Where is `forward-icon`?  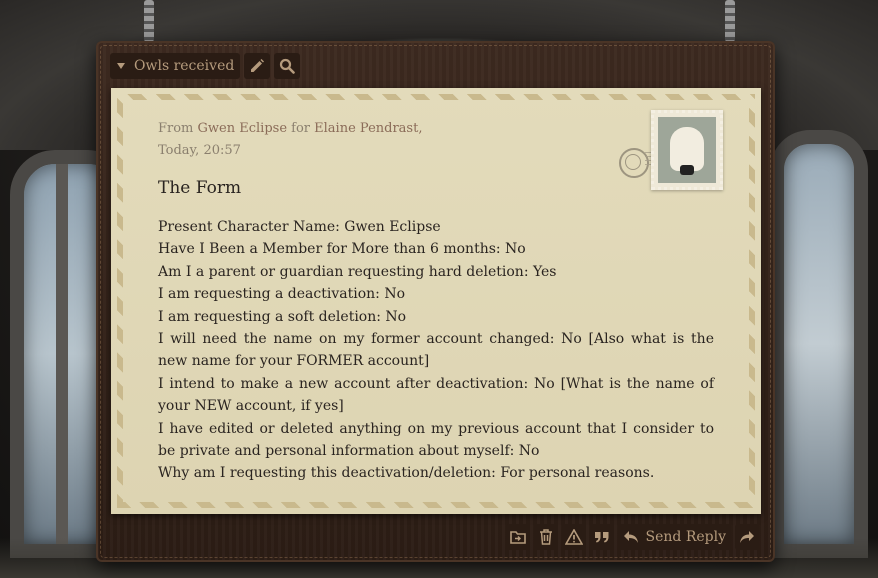
forward-icon is located at coordinates (747, 537).